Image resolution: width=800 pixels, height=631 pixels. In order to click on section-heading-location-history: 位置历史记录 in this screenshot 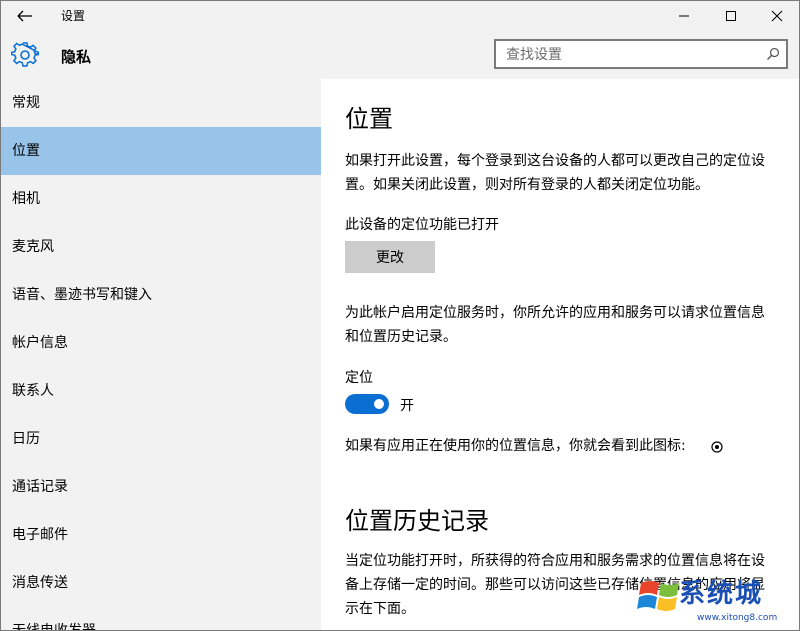, I will do `click(417, 521)`.